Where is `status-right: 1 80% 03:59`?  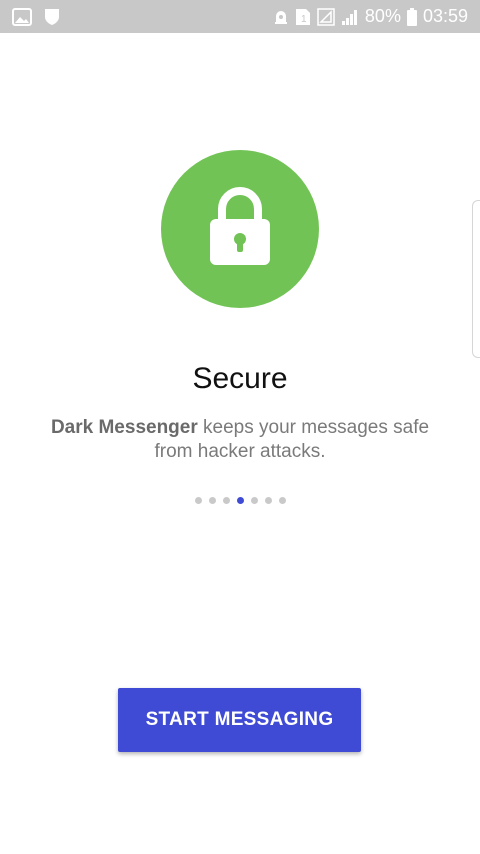 status-right: 1 80% 03:59 is located at coordinates (370, 16).